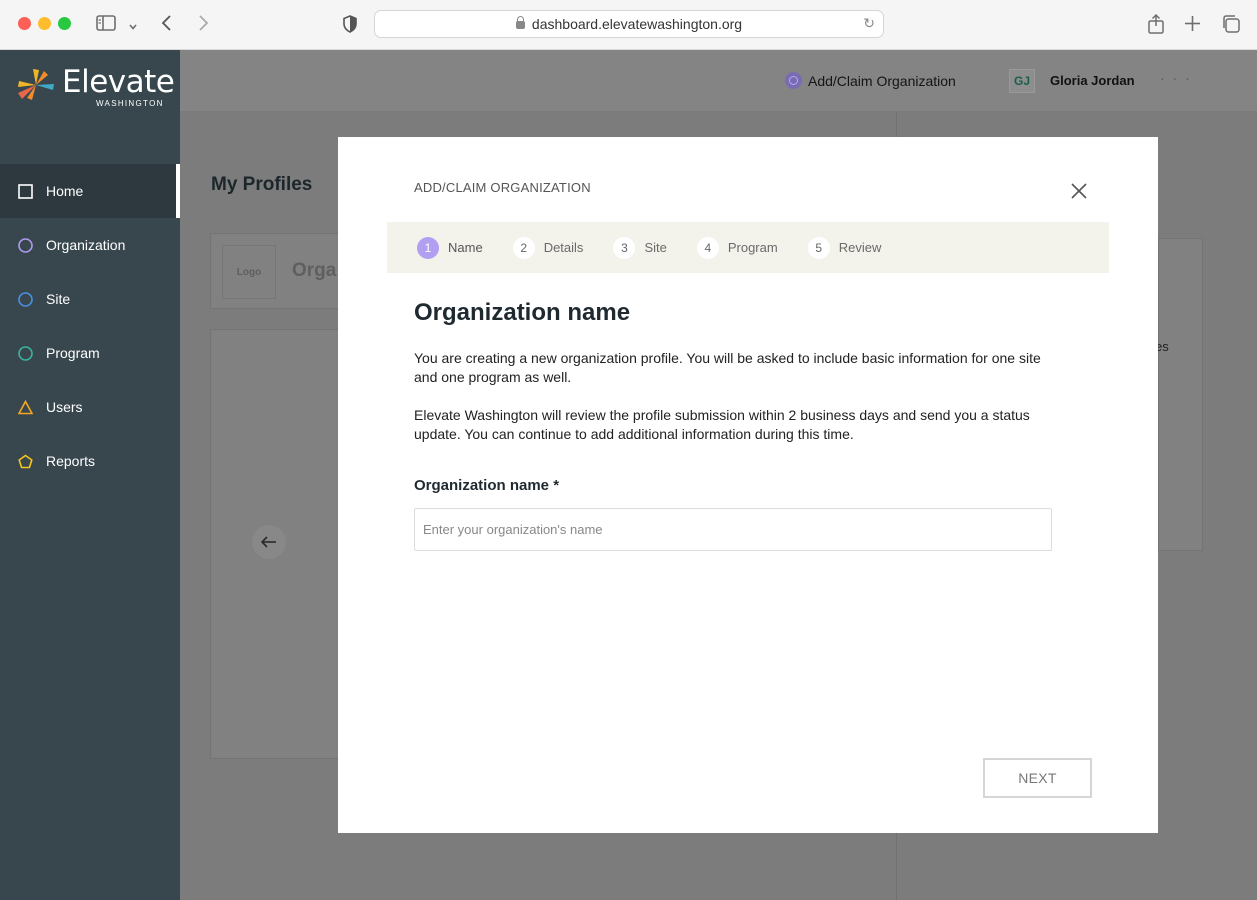  Describe the element at coordinates (1079, 191) in the screenshot. I see `close-icon` at that location.